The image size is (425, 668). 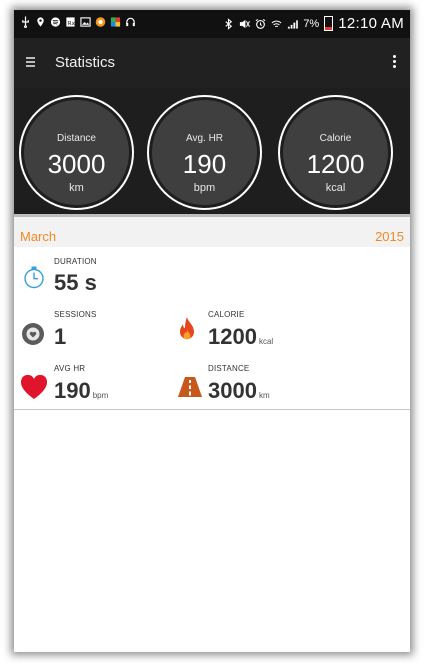 I want to click on summary-label: Distance, so click(x=76, y=138).